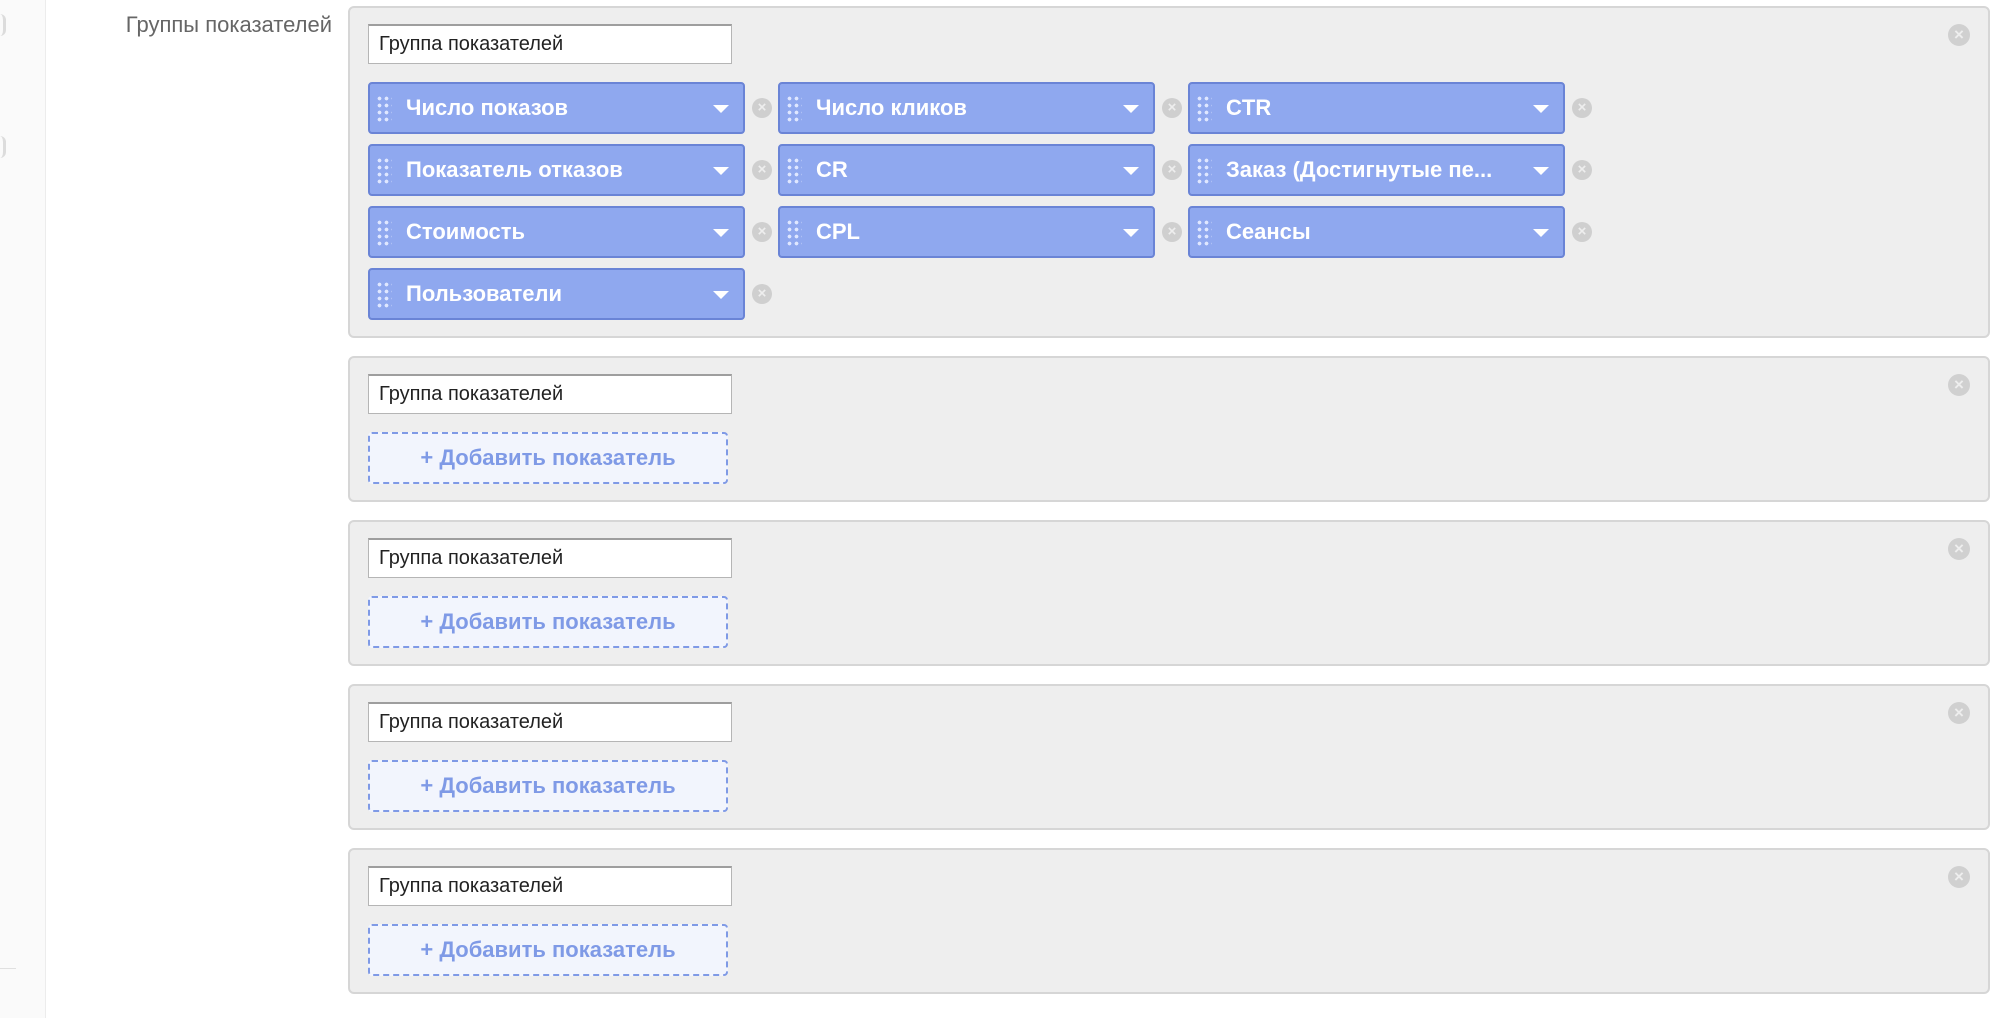  Describe the element at coordinates (1376, 108) in the screenshot. I see `metric-chip: CTR` at that location.